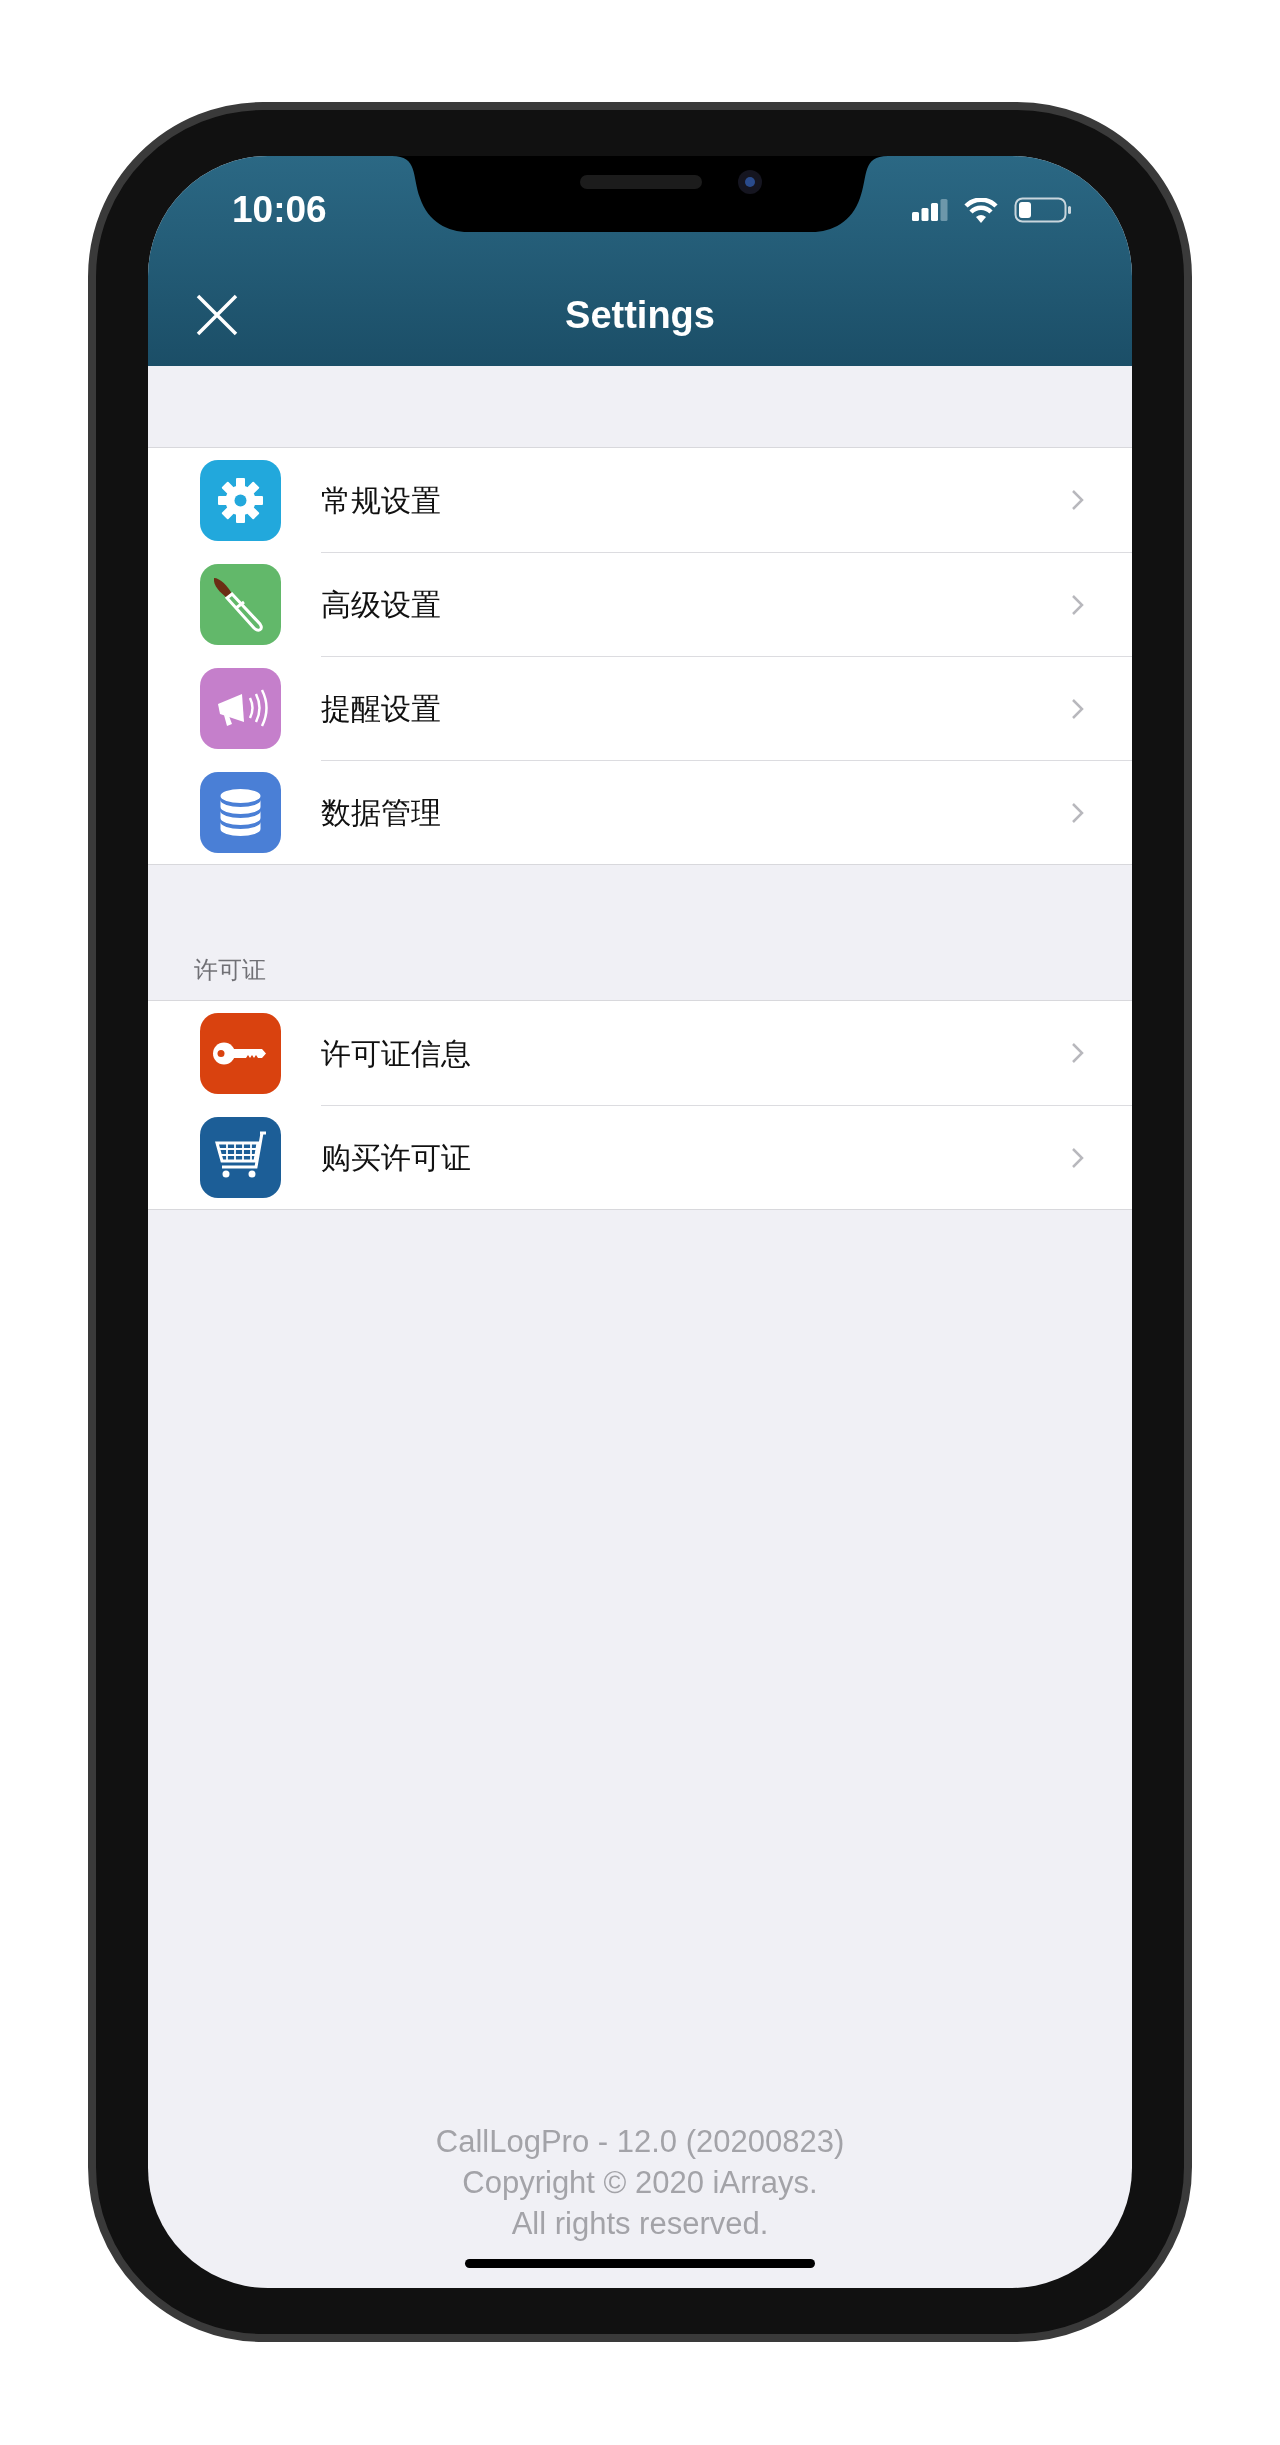 The width and height of the screenshot is (1280, 2445). I want to click on settings-row: 提醒设置, so click(640, 708).